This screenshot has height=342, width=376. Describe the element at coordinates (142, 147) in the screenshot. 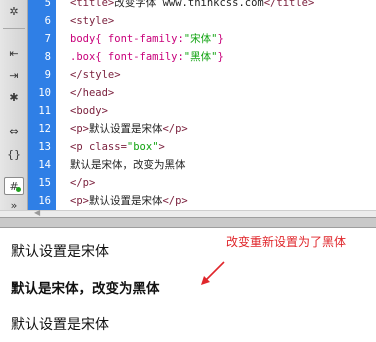

I see `code-token: "box"` at that location.